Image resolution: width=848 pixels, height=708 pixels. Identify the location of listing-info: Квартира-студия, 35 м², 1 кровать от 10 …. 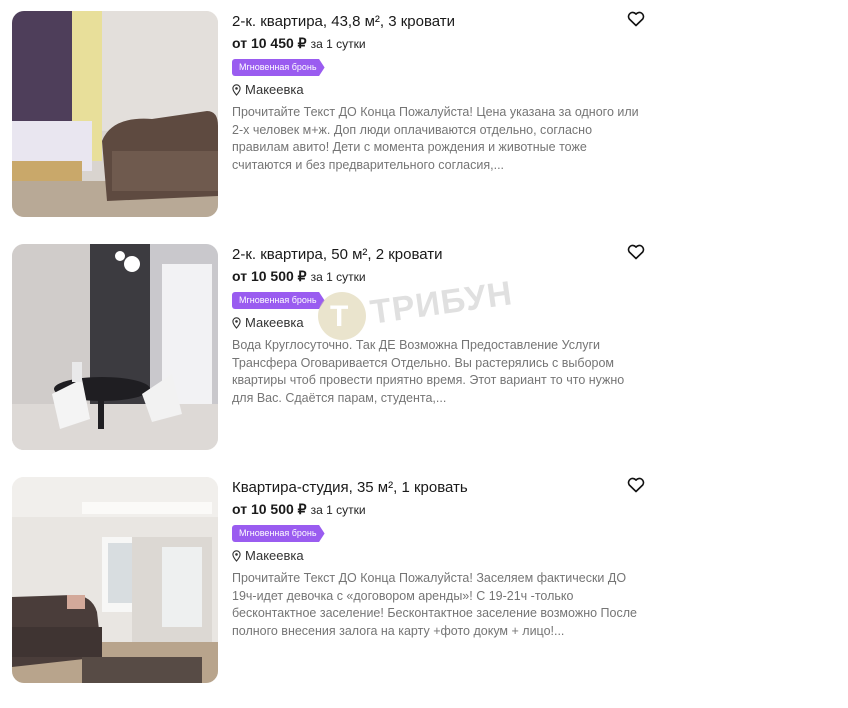
(437, 558).